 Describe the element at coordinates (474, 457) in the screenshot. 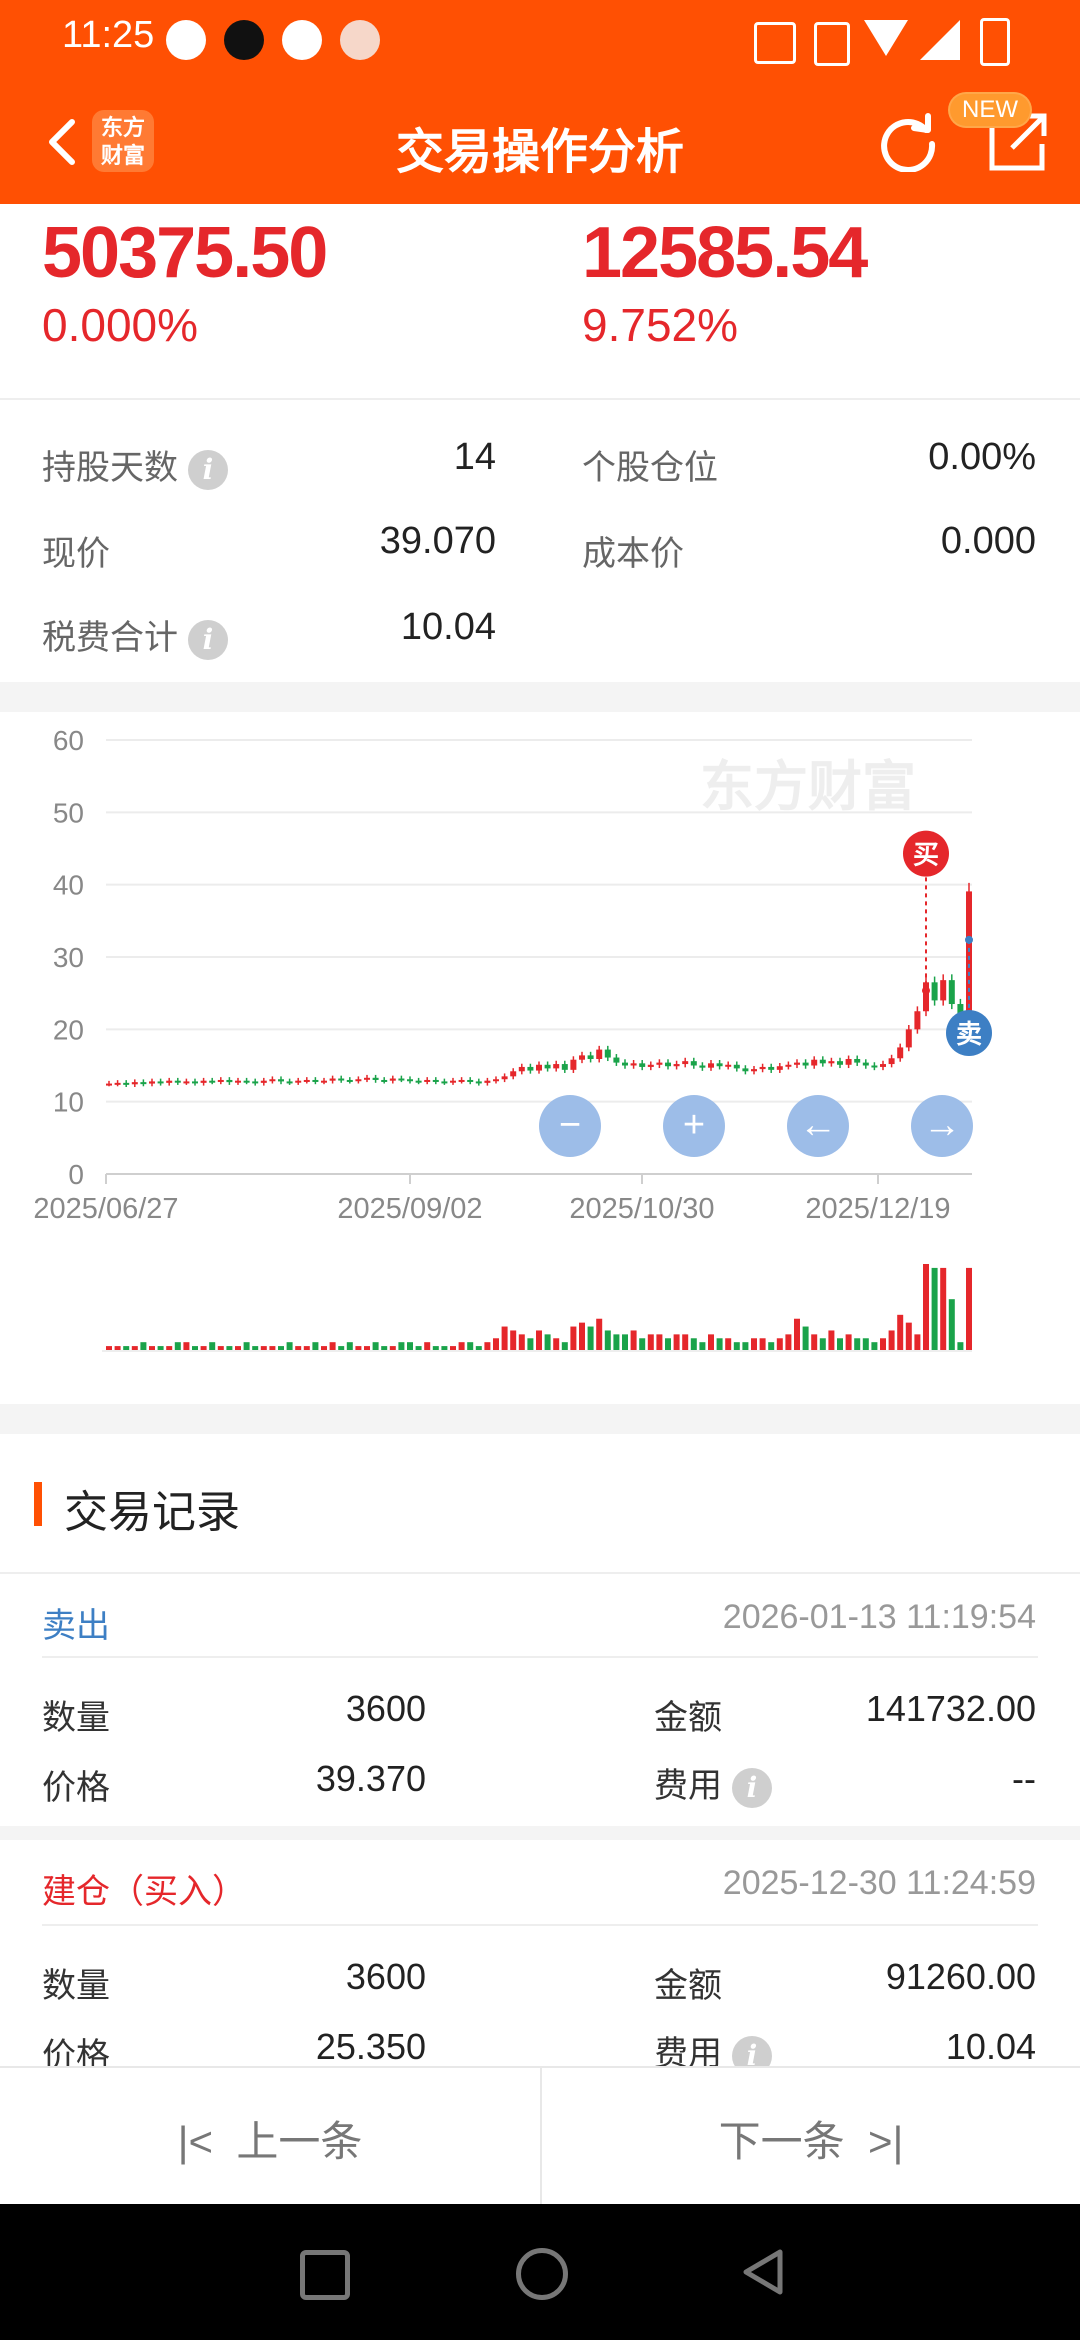

I see `hold-days-value: 14` at that location.